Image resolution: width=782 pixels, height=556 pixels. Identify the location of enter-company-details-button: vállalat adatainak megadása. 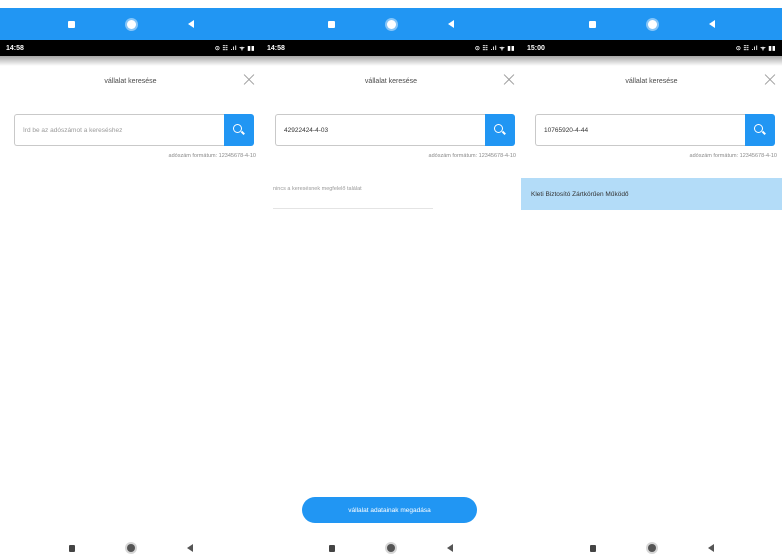
(389, 510).